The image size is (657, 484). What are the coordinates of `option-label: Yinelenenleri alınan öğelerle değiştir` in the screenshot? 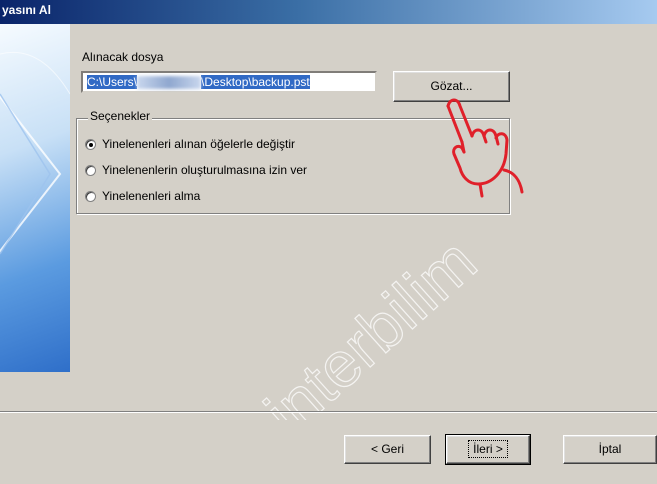 It's located at (199, 144).